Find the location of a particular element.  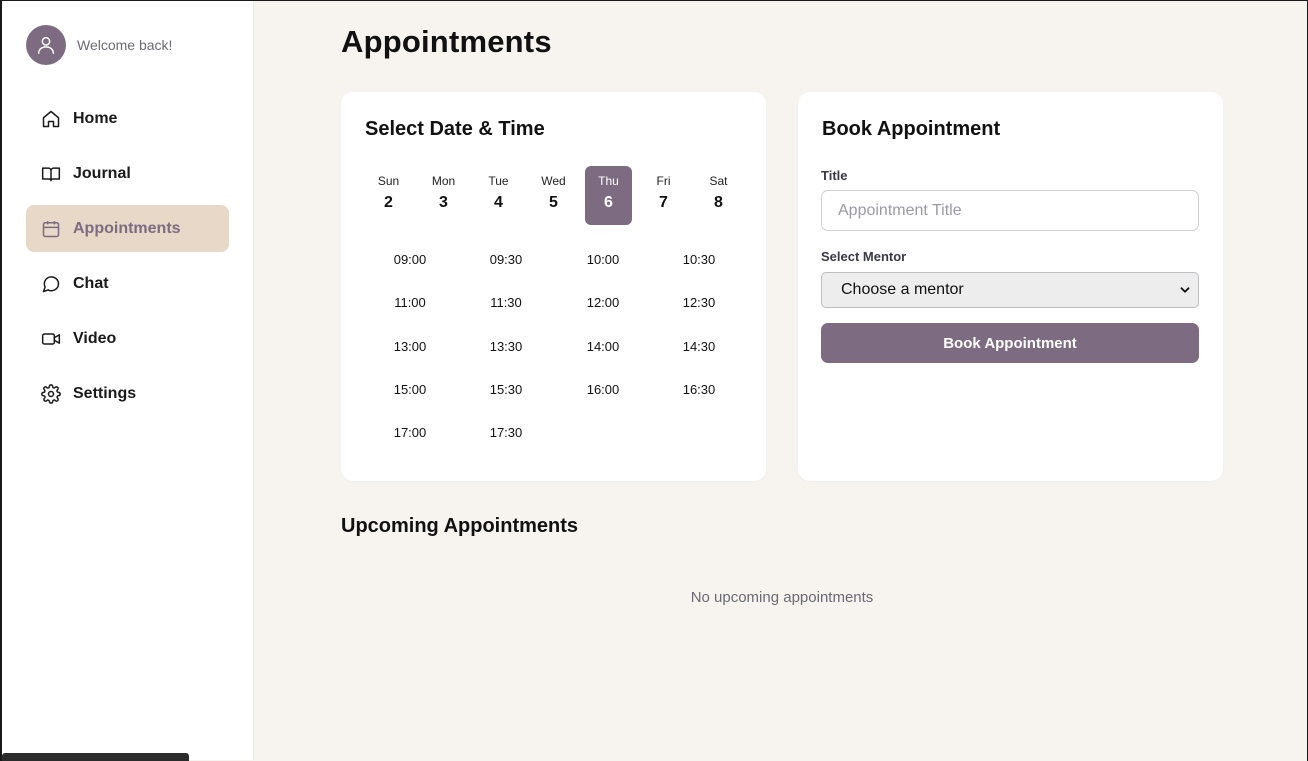

date-time-title: Select Date & Time is located at coordinates (455, 129).